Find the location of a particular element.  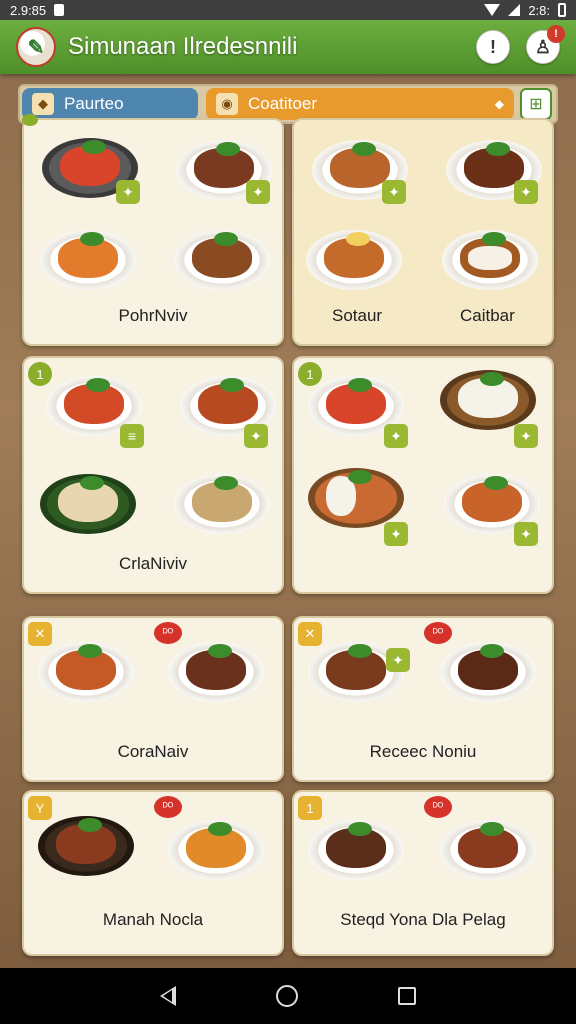

dropdown-caret-icon: ◆ is located at coordinates (499, 104).